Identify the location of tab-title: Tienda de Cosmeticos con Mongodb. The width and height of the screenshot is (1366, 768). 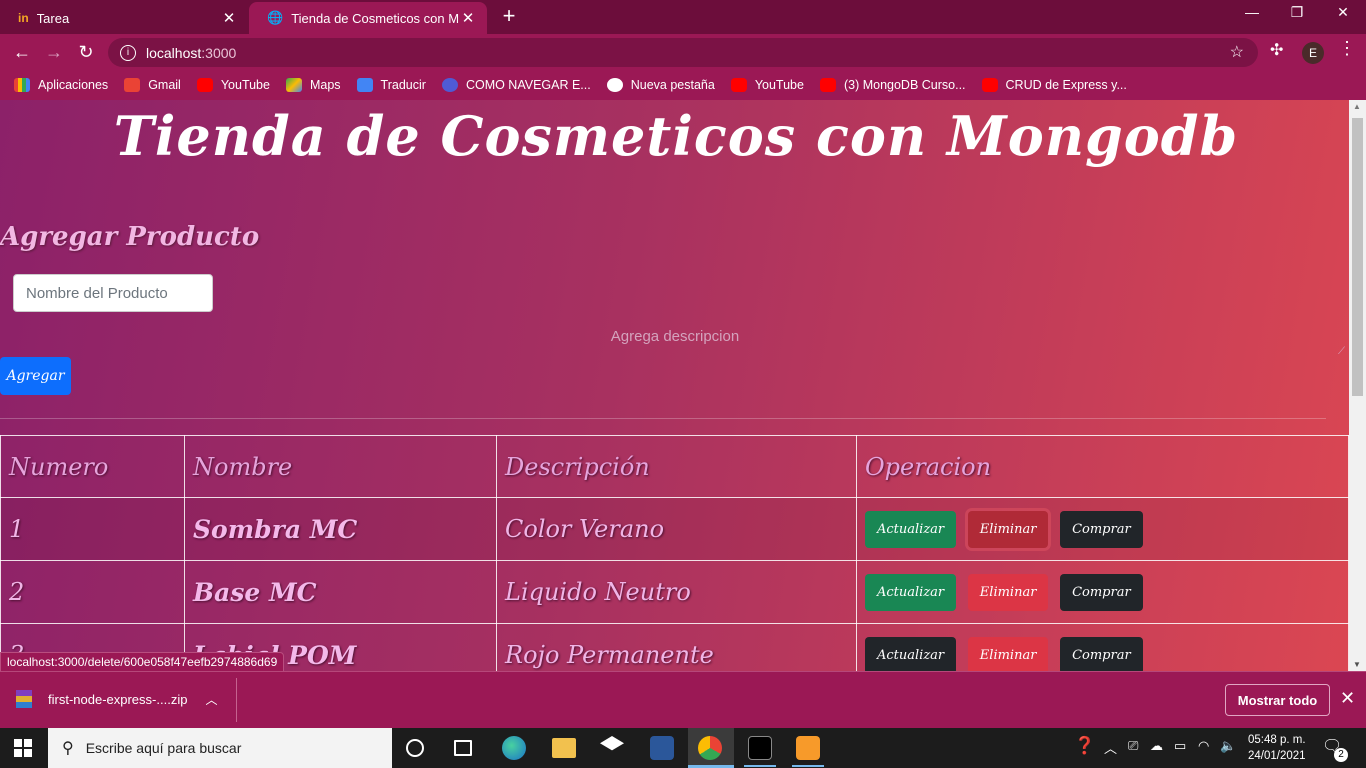
(375, 18).